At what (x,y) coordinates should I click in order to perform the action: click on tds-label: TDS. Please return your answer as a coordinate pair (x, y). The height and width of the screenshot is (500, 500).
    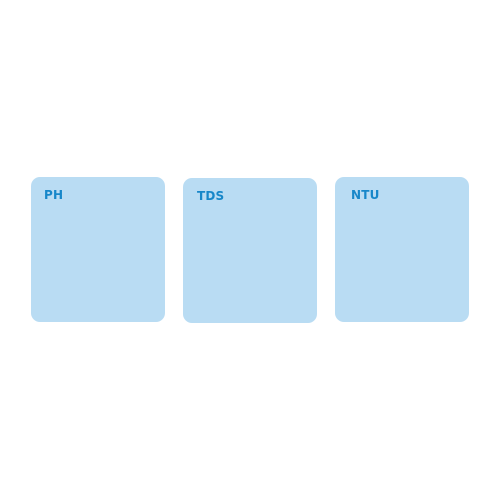
    Looking at the image, I should click on (211, 196).